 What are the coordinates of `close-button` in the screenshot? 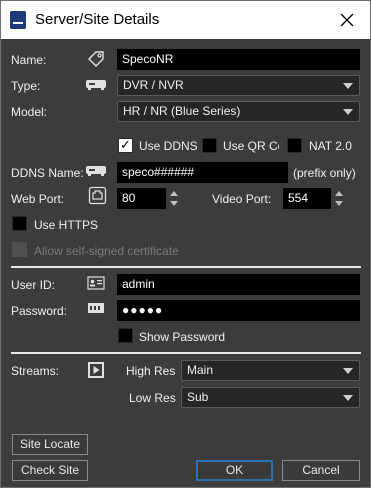 It's located at (347, 20).